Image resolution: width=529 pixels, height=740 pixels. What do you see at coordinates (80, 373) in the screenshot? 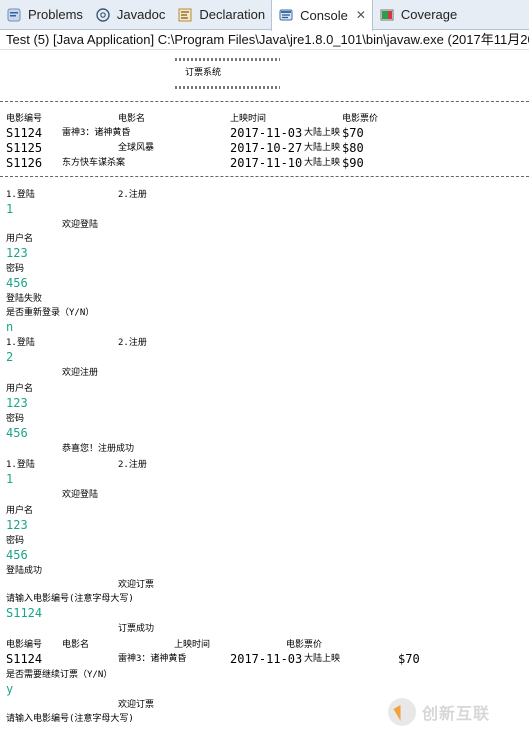
I see `welcome-register: 欢迎注册` at bounding box center [80, 373].